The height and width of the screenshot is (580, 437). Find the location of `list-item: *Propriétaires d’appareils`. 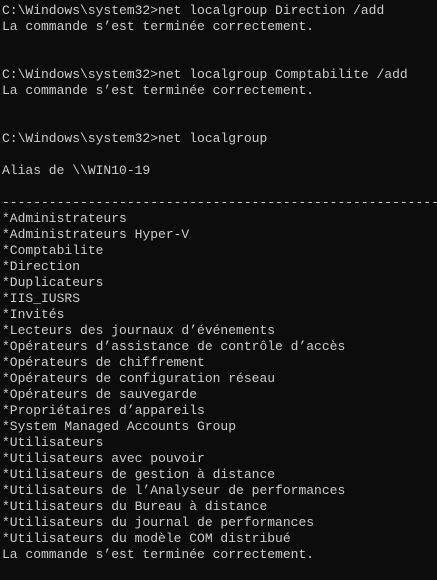

list-item: *Propriétaires d’appareils is located at coordinates (103, 410).